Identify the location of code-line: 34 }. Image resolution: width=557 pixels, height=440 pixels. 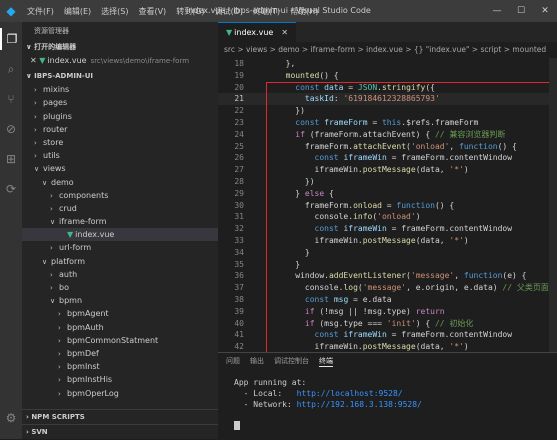
(387, 253).